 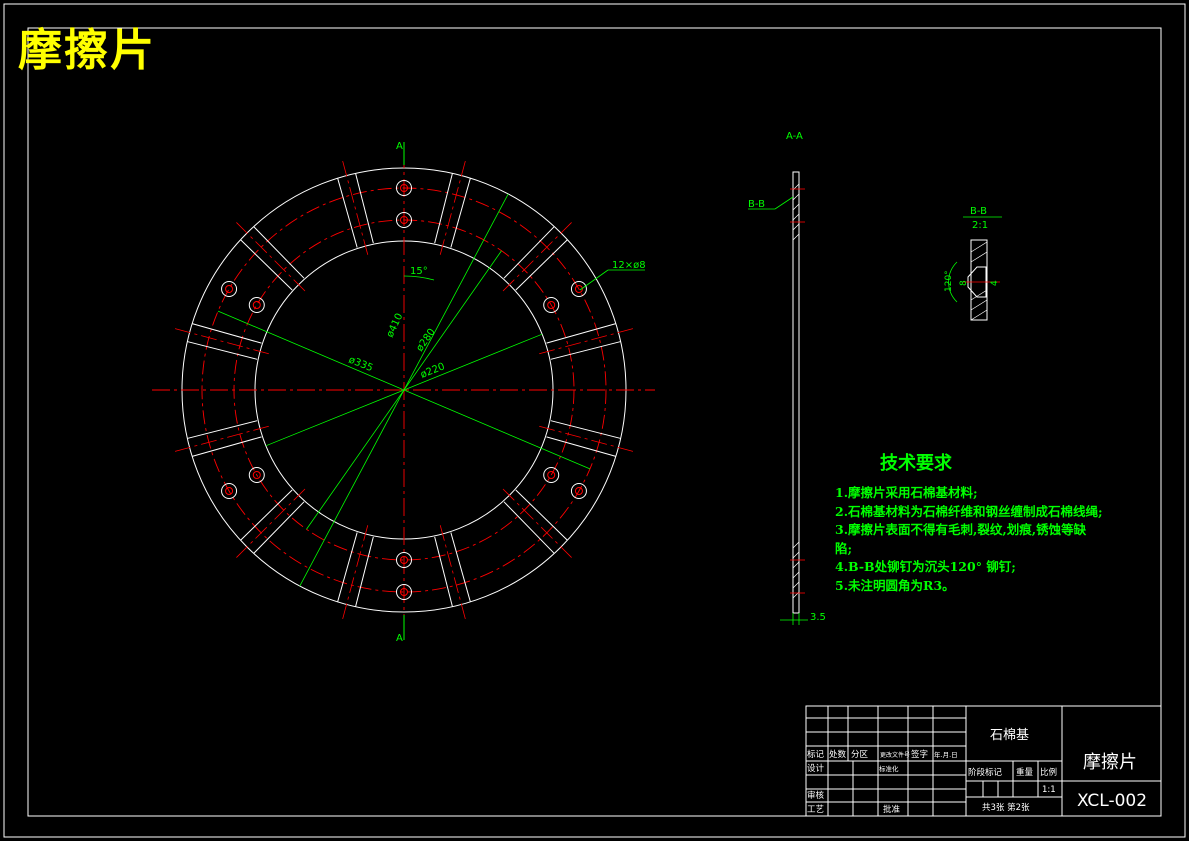 What do you see at coordinates (1048, 772) in the screenshot?
I see `tb-ratio: 比例` at bounding box center [1048, 772].